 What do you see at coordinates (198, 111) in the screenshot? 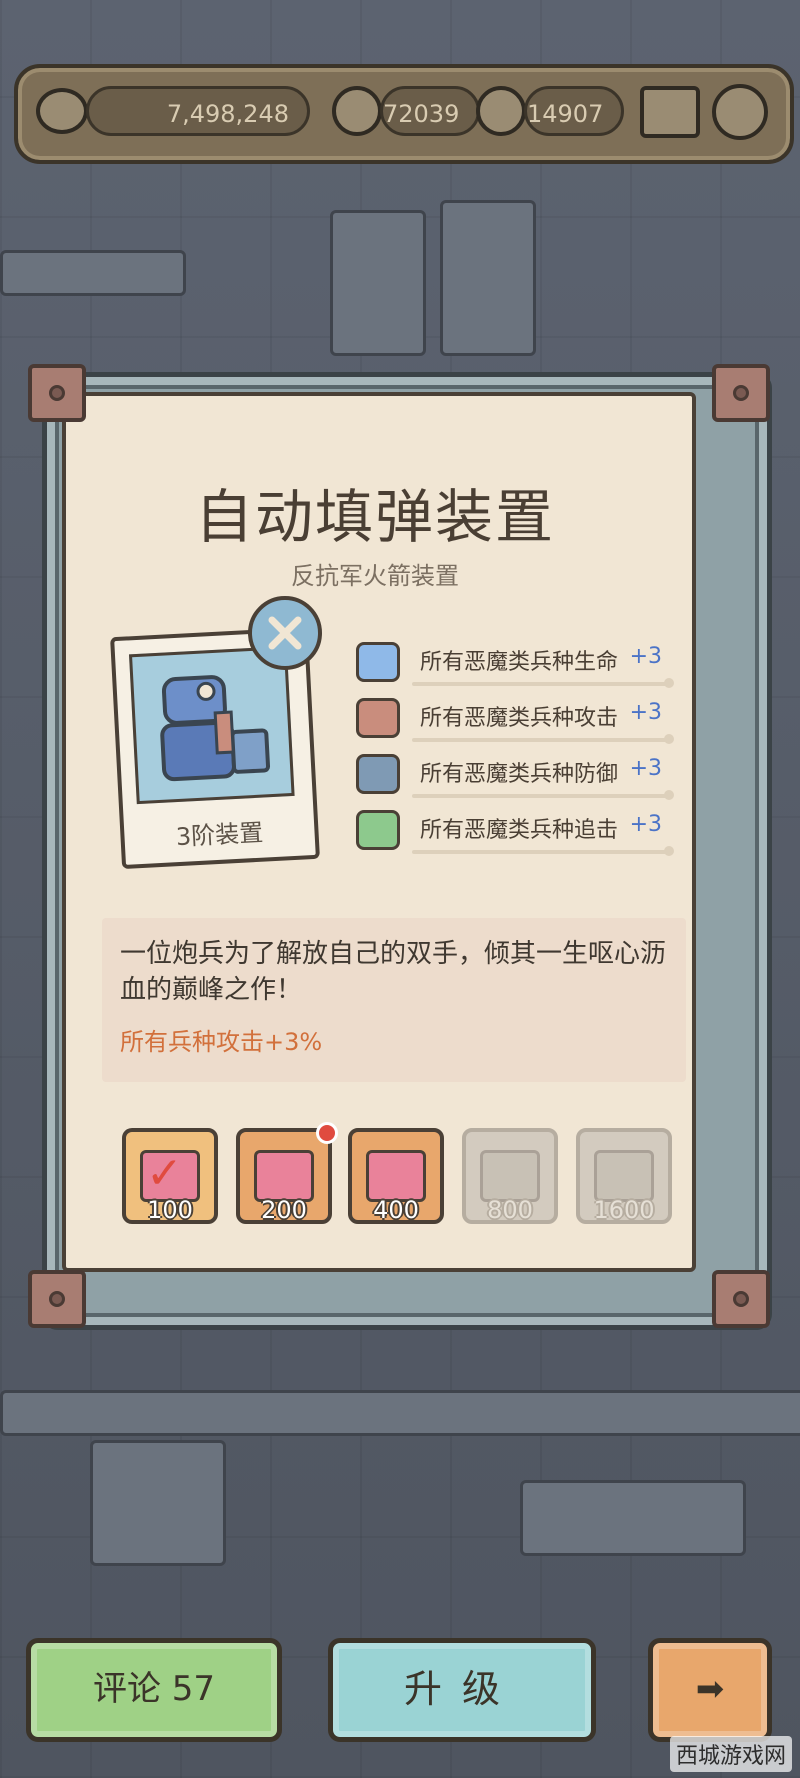
I see `eye-value: 7,498,248` at bounding box center [198, 111].